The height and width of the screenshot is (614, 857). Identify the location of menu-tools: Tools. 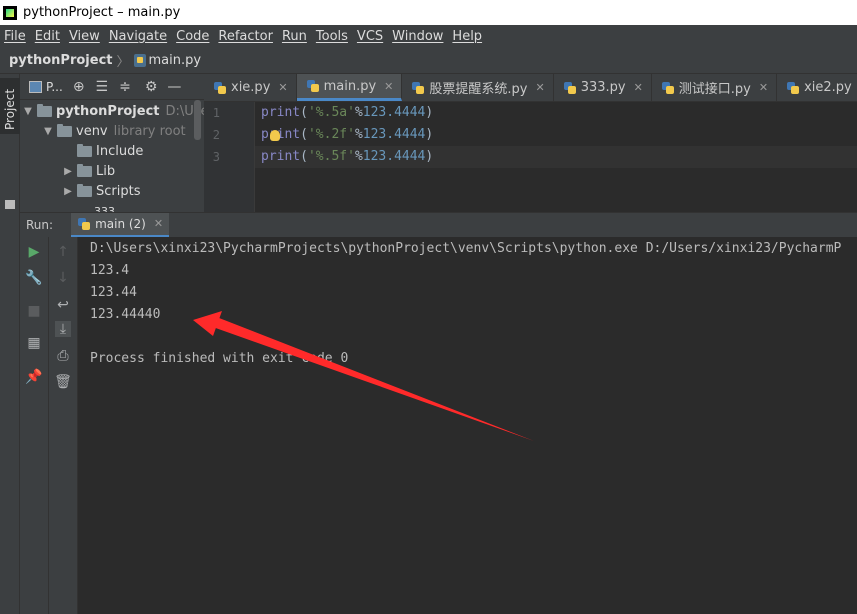
(332, 36).